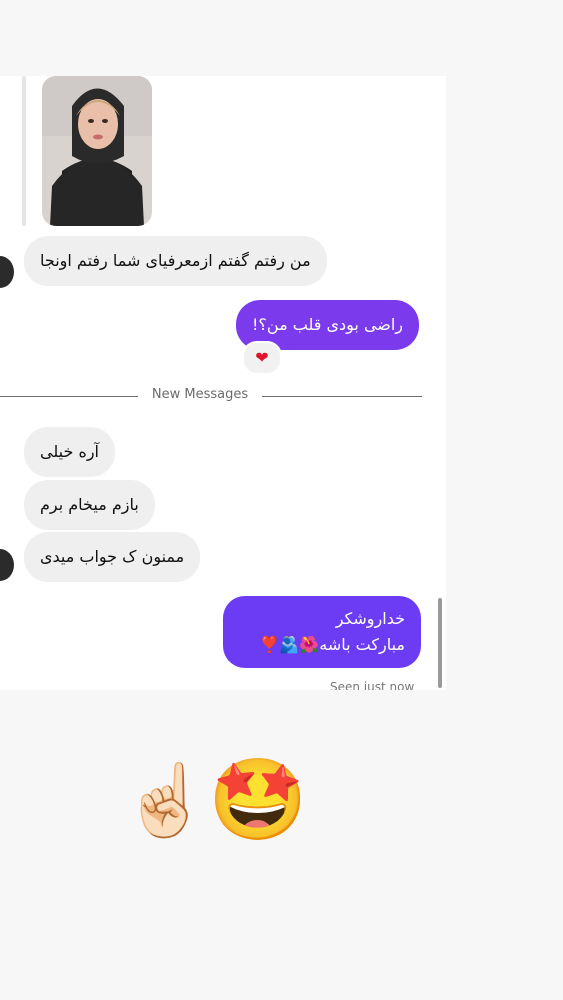 Image resolution: width=563 pixels, height=1000 pixels. Describe the element at coordinates (332, 644) in the screenshot. I see `message-text: مبارکت باشه🌺🫂❣️` at that location.